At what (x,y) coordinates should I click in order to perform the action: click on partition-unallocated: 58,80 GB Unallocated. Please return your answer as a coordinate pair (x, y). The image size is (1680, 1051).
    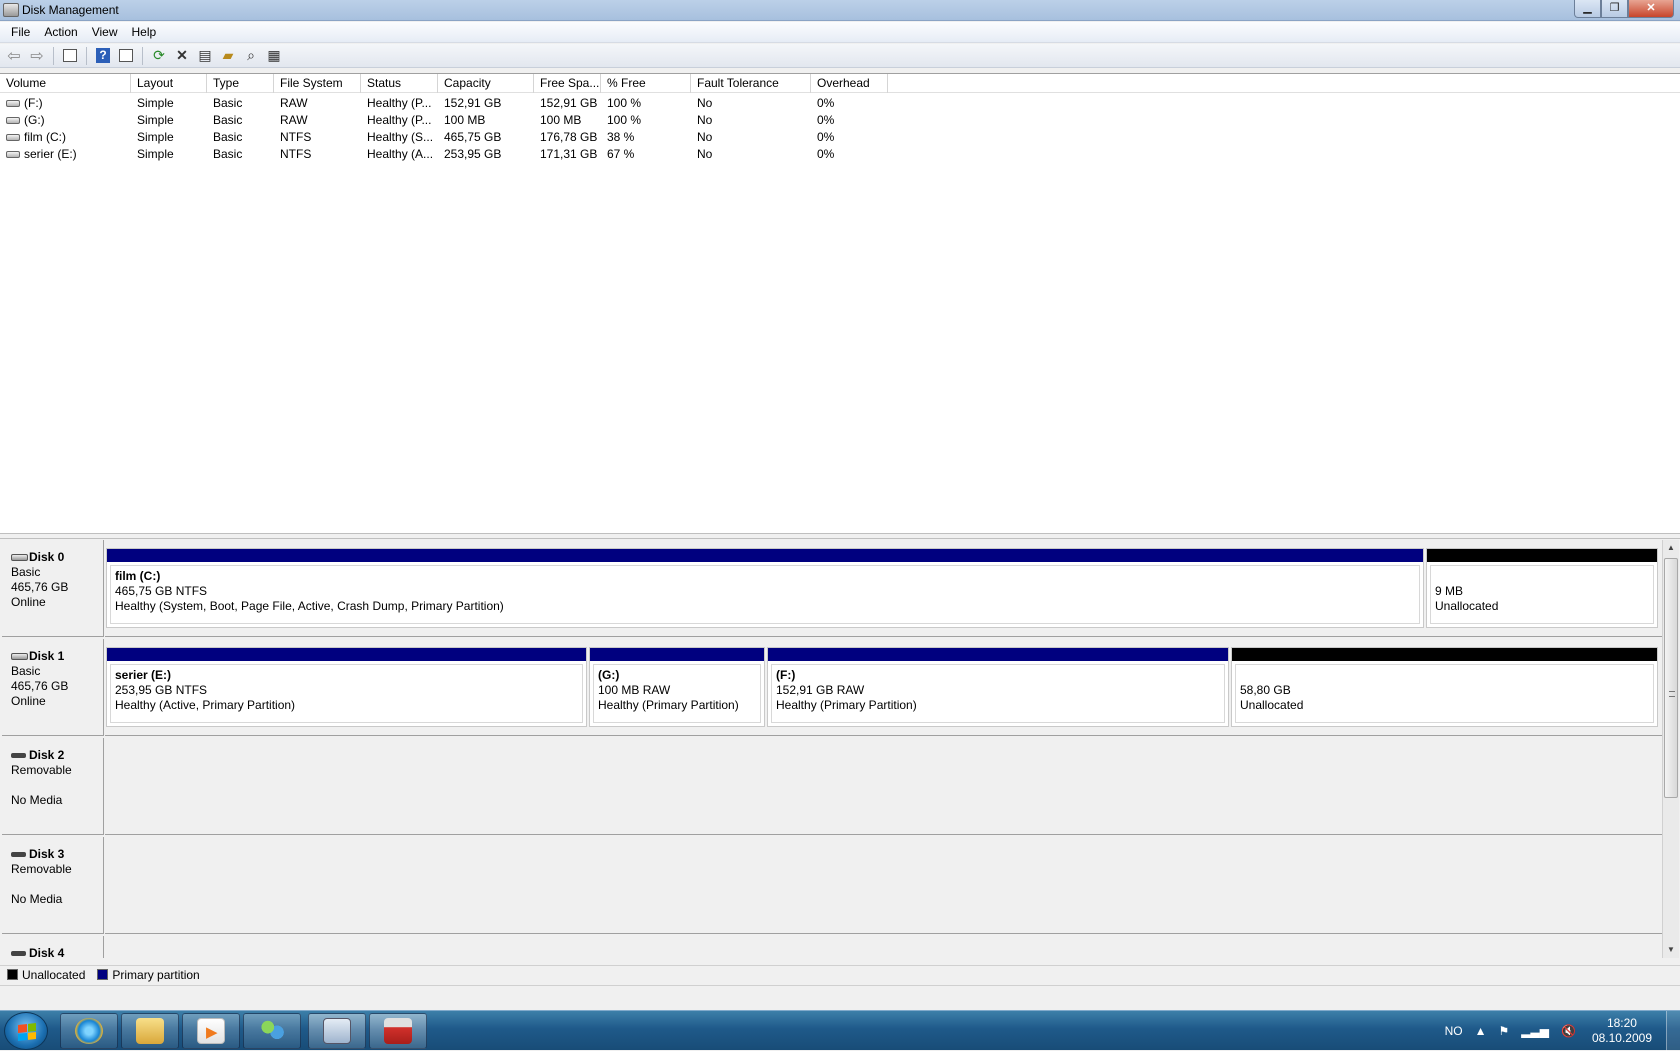
    Looking at the image, I should click on (1444, 687).